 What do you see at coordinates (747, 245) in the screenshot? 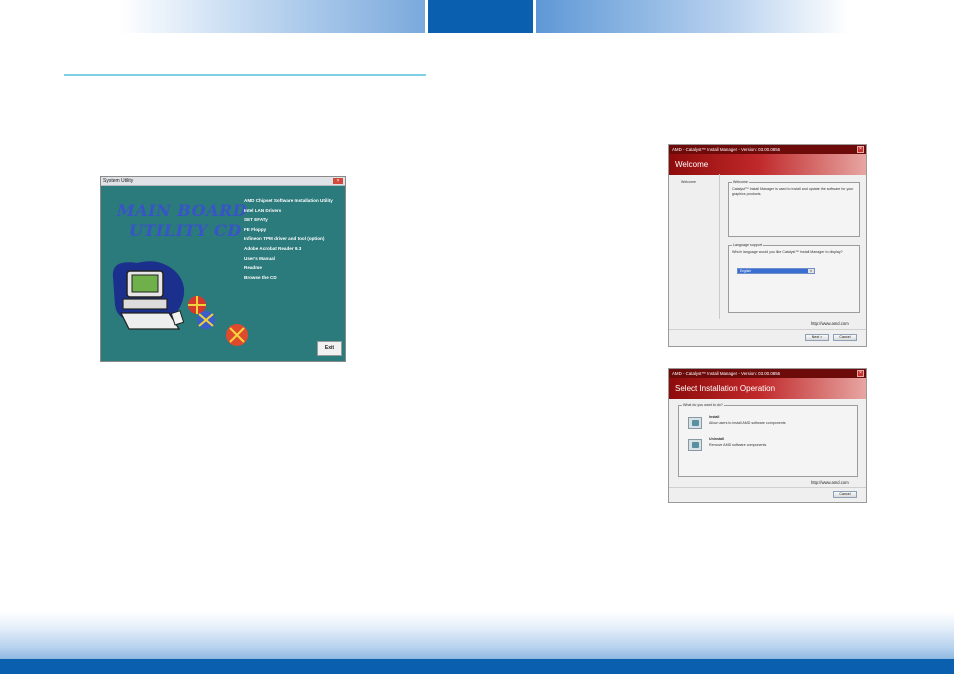
I see `language-group-label: Language support` at bounding box center [747, 245].